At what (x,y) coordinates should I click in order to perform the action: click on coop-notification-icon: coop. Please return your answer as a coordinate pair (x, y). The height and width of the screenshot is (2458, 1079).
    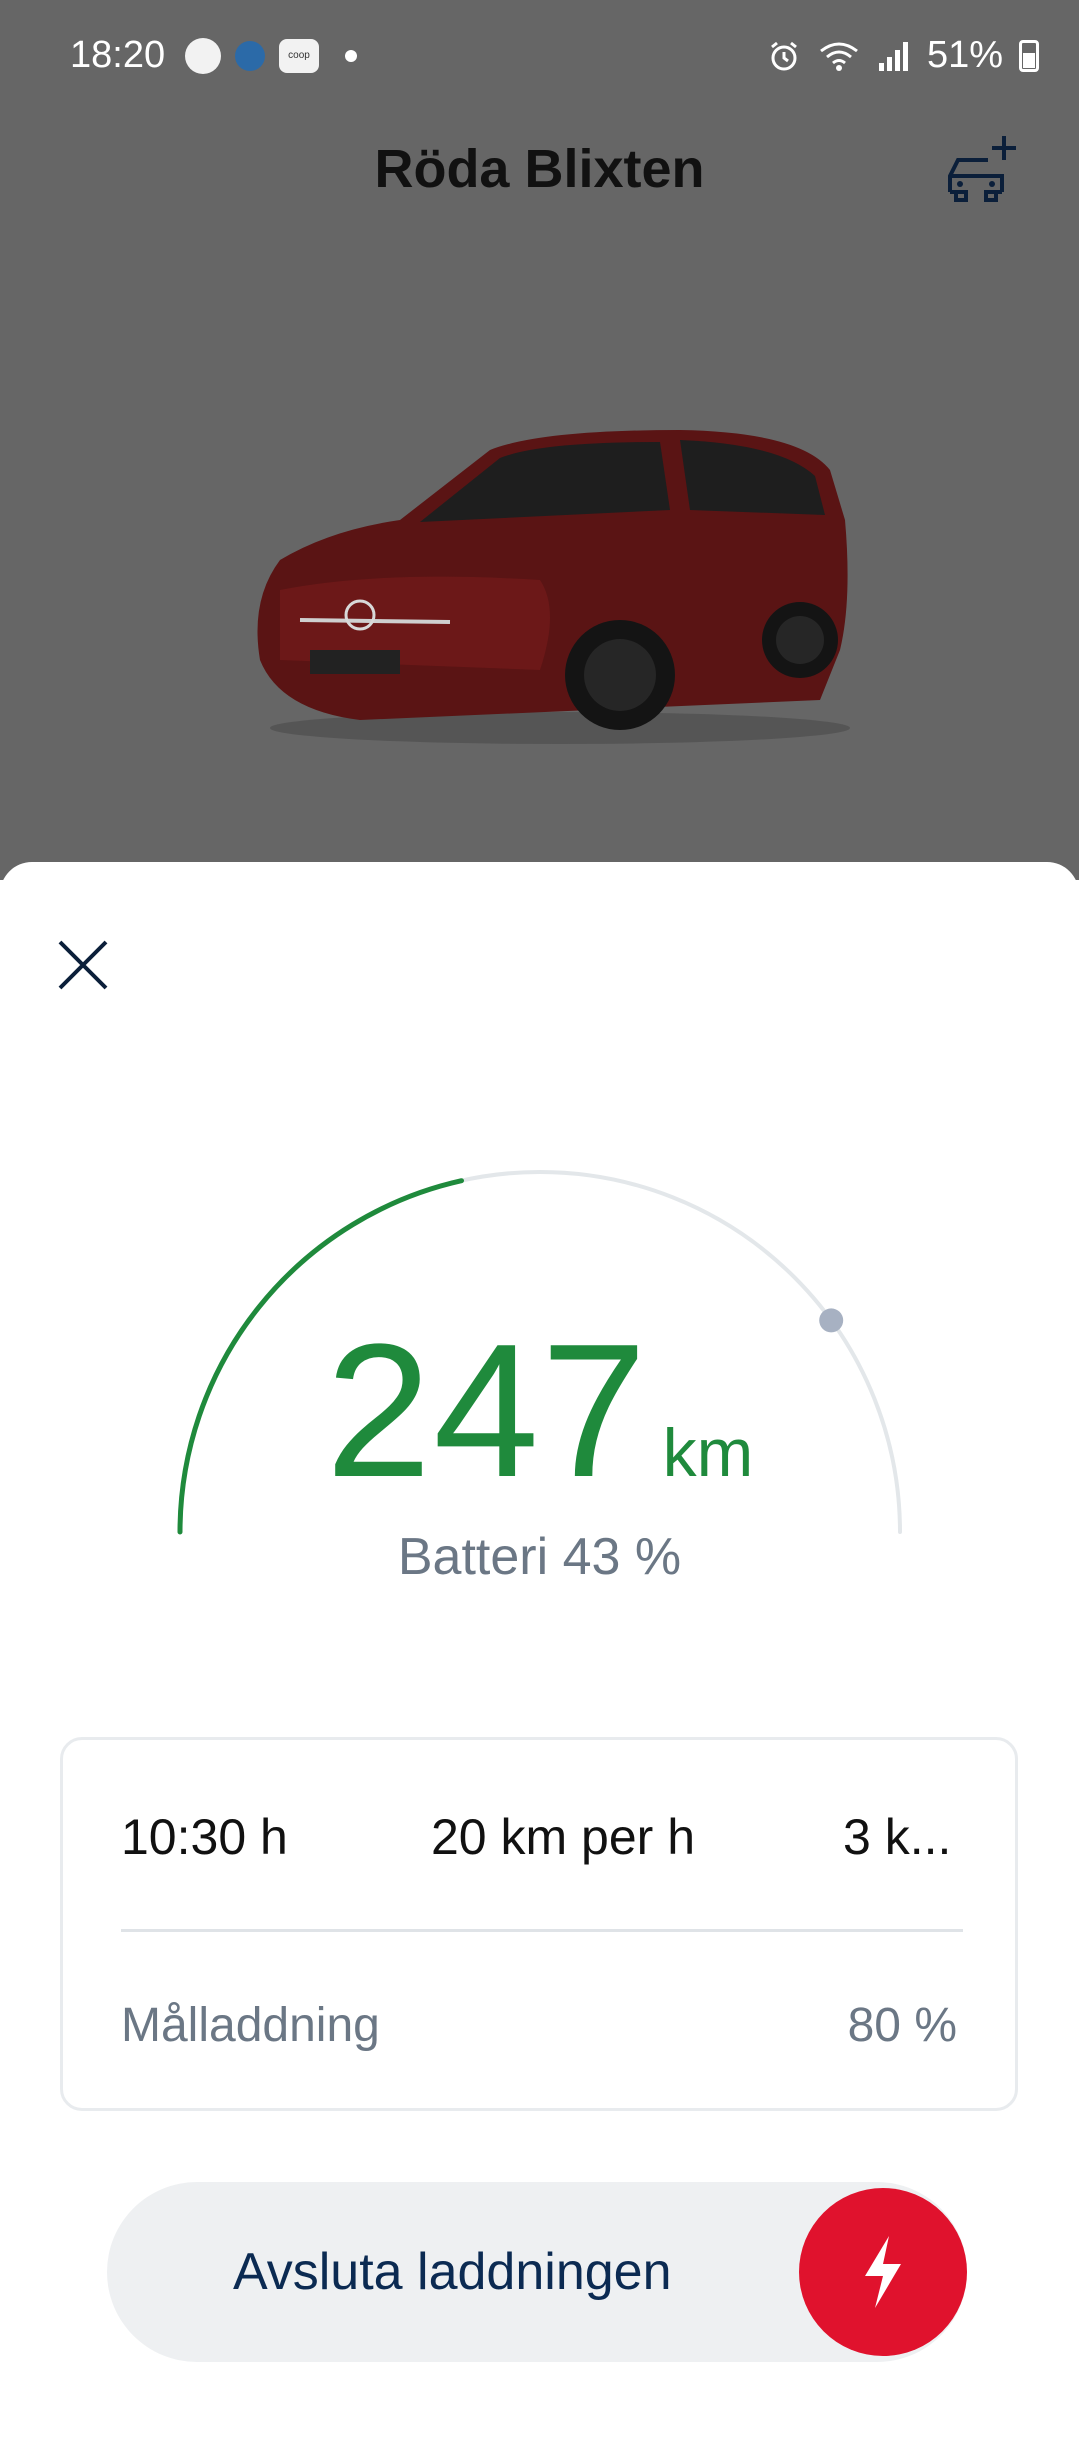
    Looking at the image, I should click on (299, 56).